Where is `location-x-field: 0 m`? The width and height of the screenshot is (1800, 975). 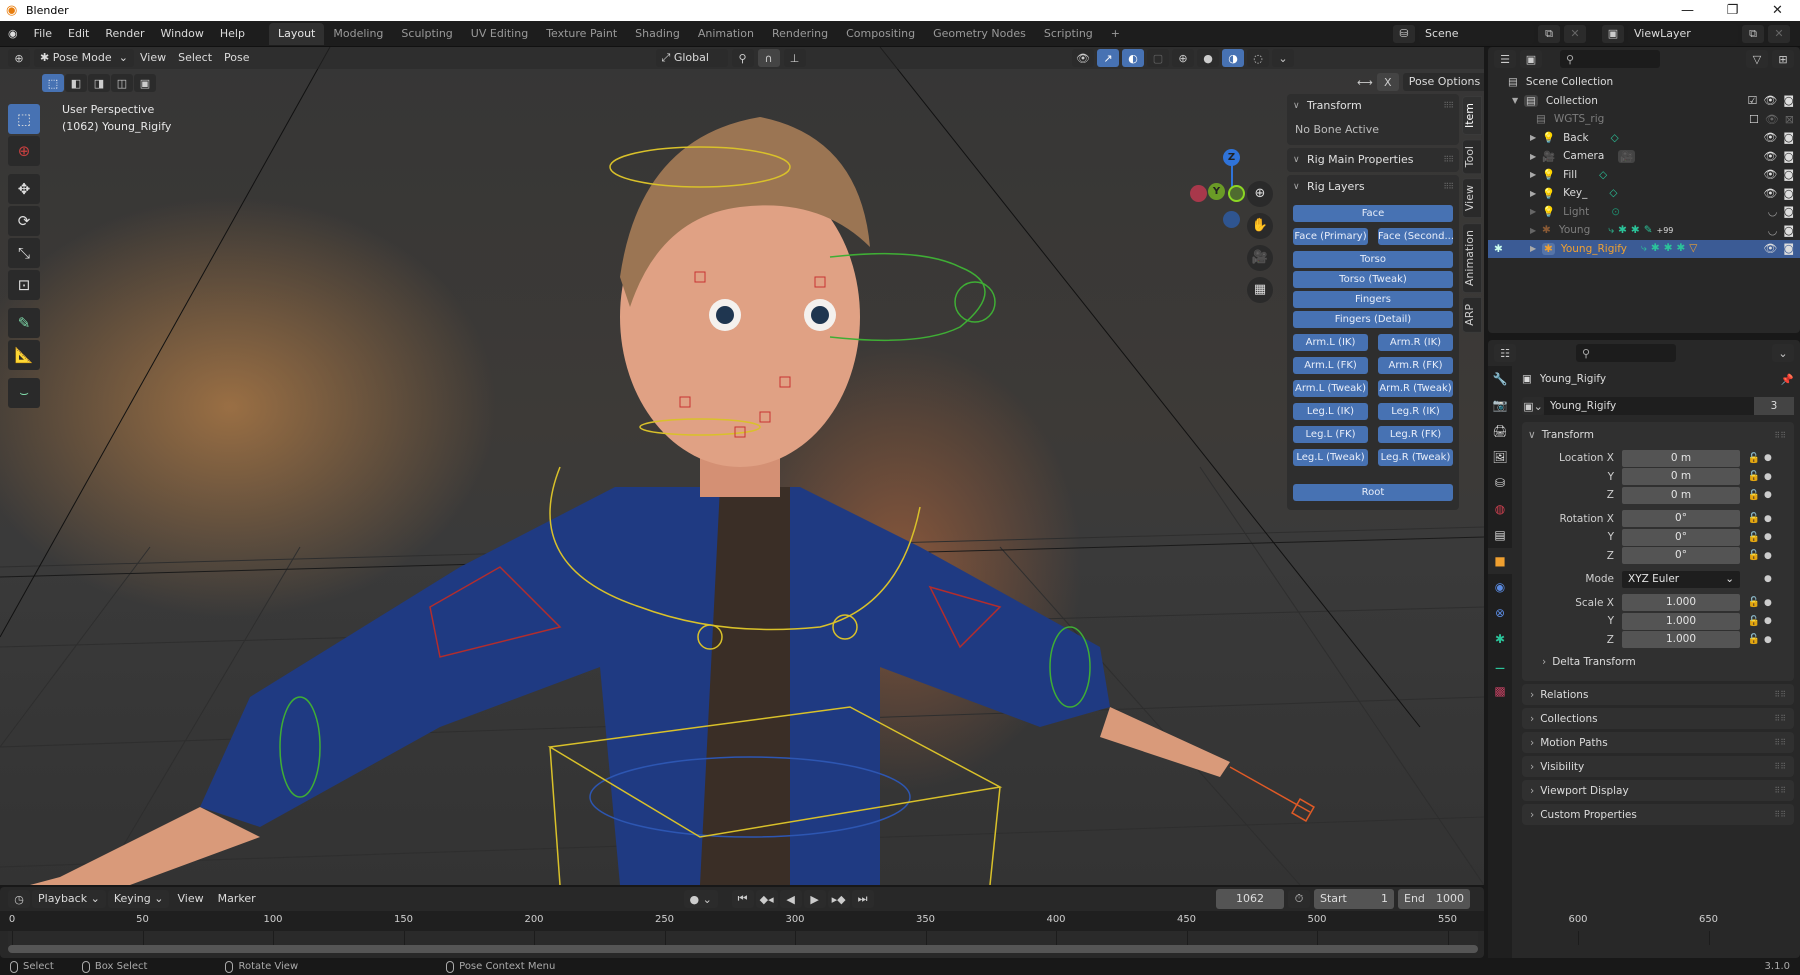
location-x-field: 0 m is located at coordinates (1681, 458).